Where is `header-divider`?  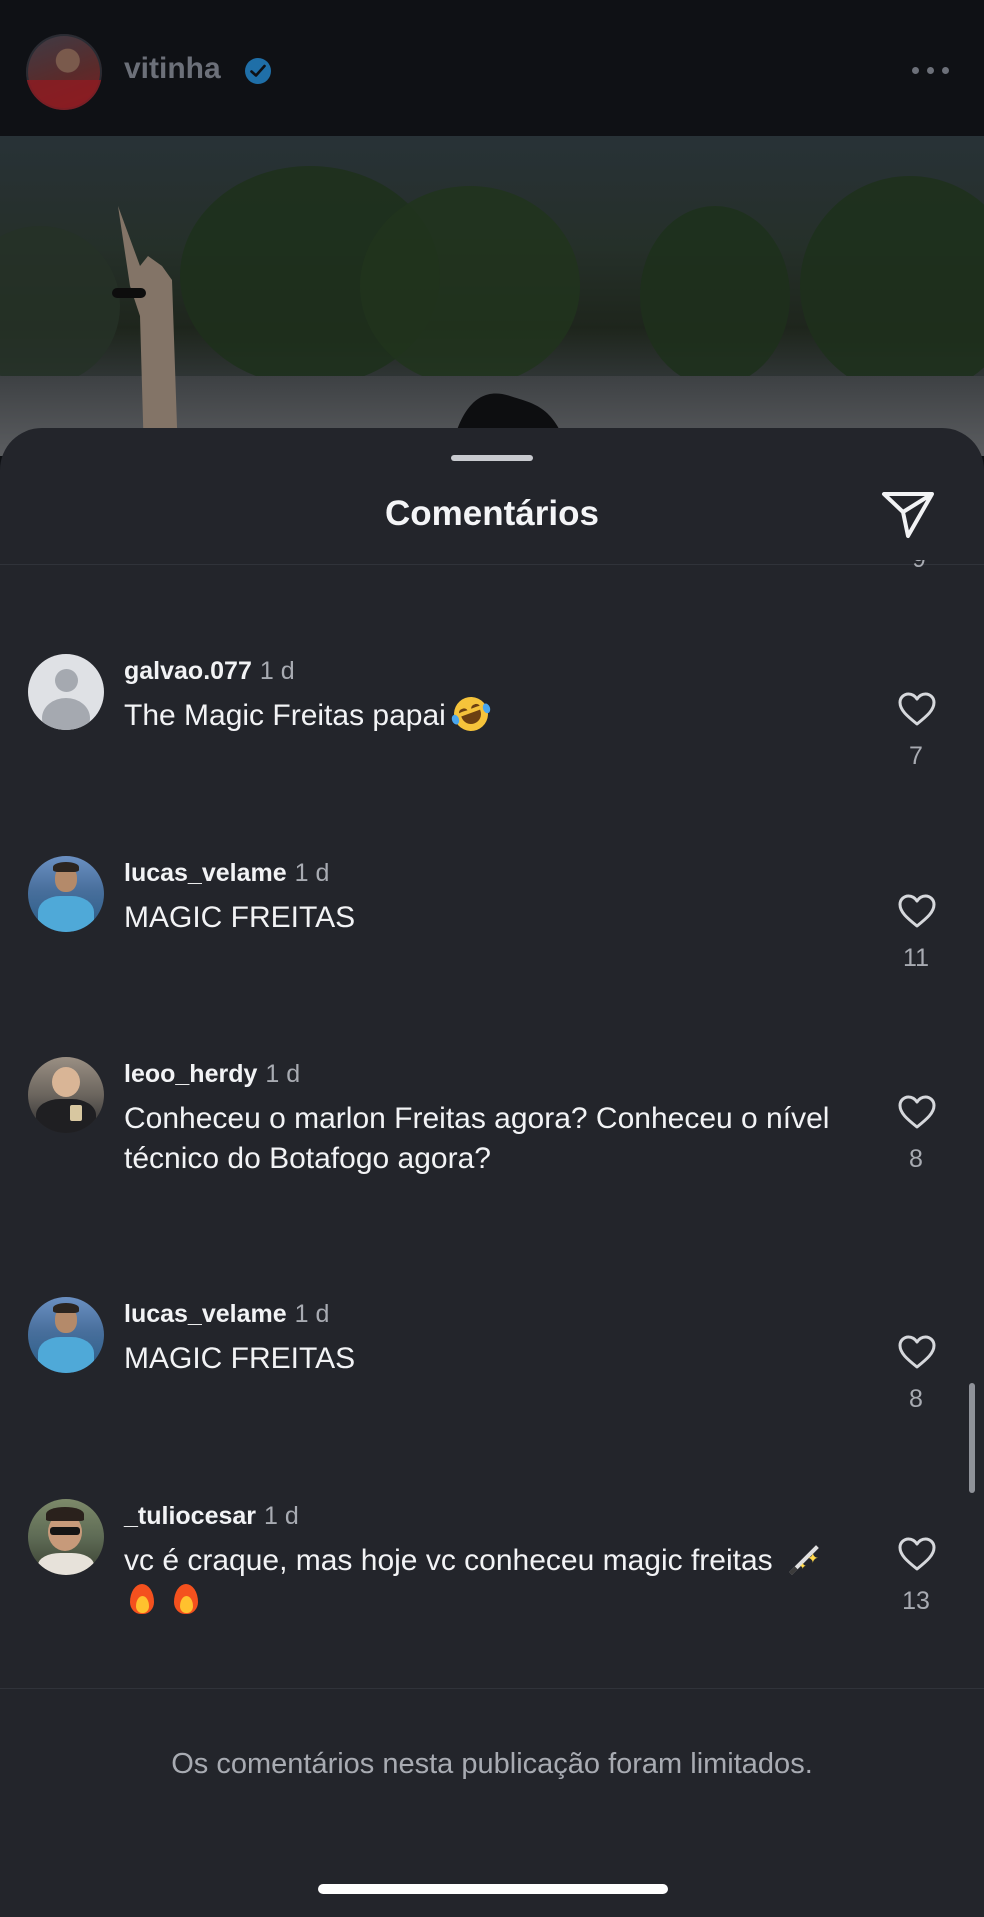
header-divider is located at coordinates (492, 564).